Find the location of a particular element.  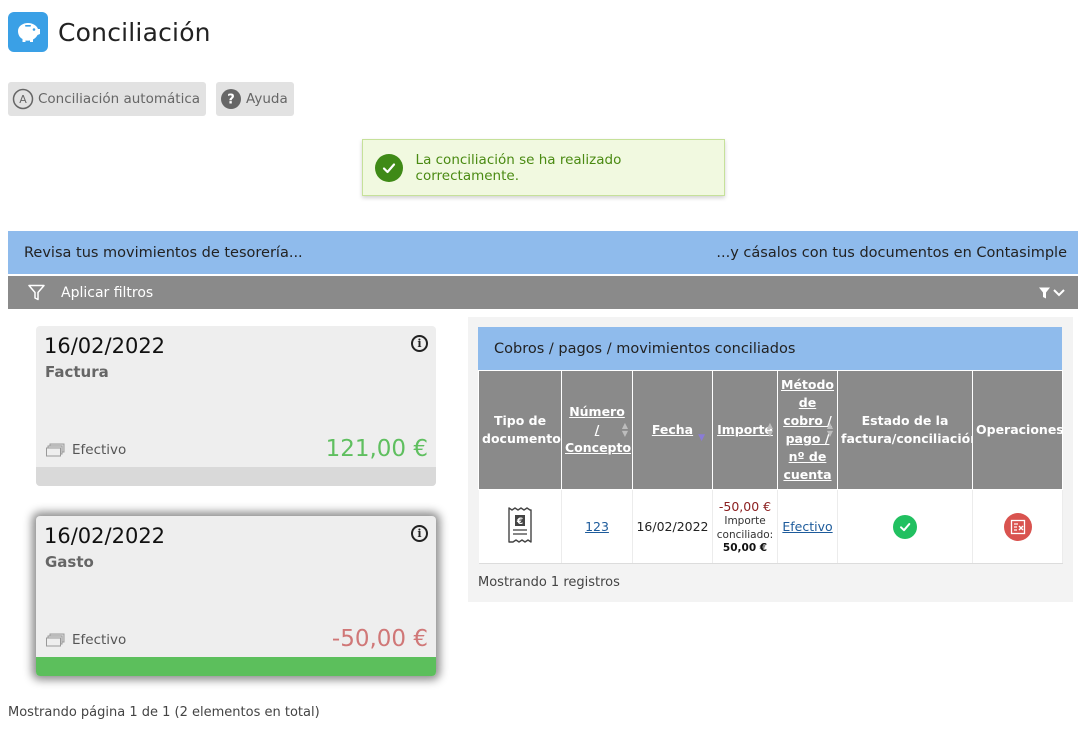

movement-card: 16/02/2022 Factura i Efectivo 121,00 € is located at coordinates (236, 406).